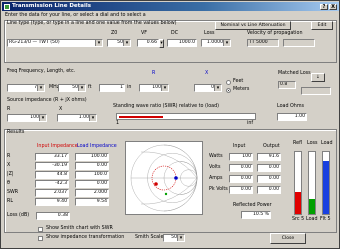 The width and height of the screenshot is (340, 249). I want to click on frequency-label: Freq Frequency, Length, etc., so click(41, 71).